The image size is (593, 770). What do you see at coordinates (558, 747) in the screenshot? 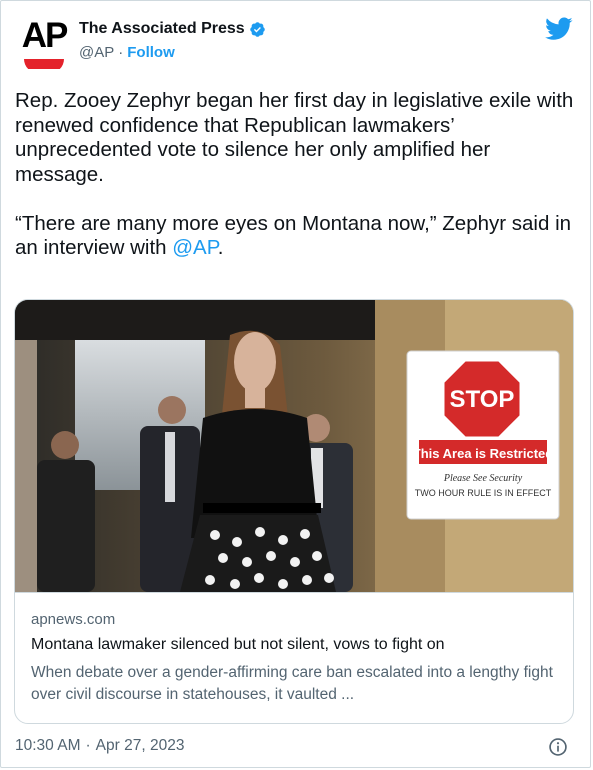
I see `info-icon` at bounding box center [558, 747].